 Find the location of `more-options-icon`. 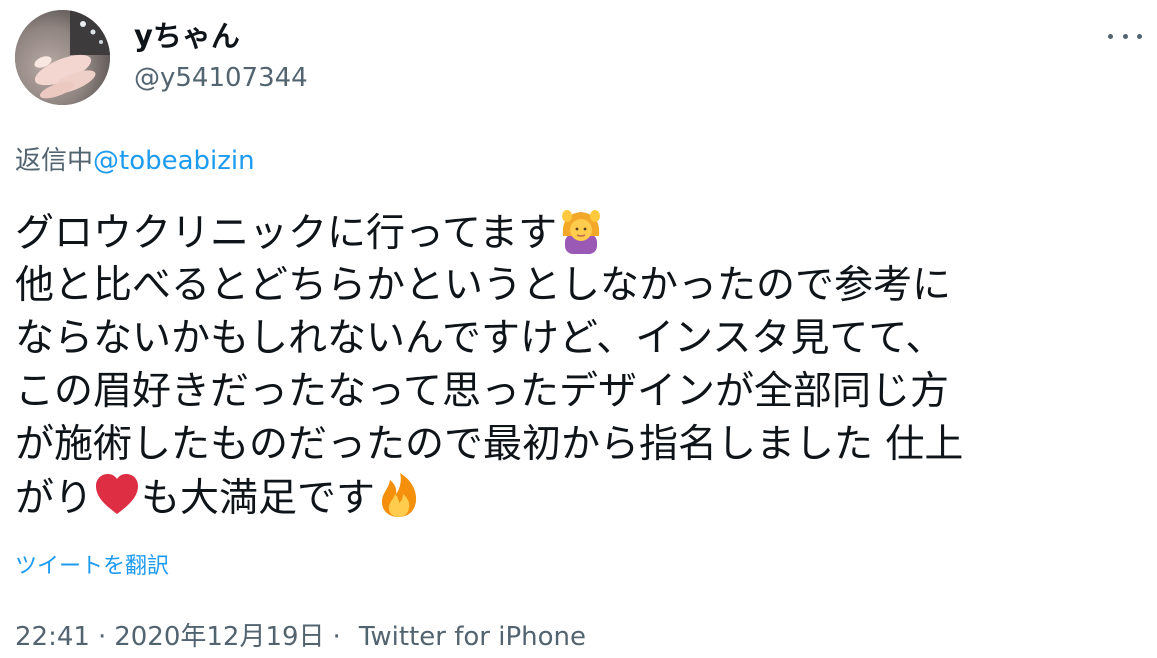

more-options-icon is located at coordinates (1125, 36).